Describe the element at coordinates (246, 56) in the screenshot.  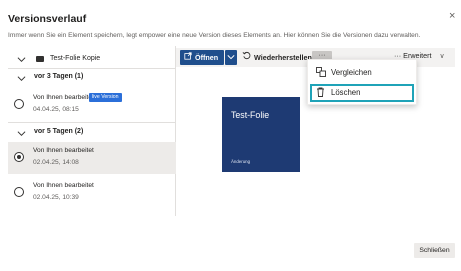
I see `restore-icon` at that location.